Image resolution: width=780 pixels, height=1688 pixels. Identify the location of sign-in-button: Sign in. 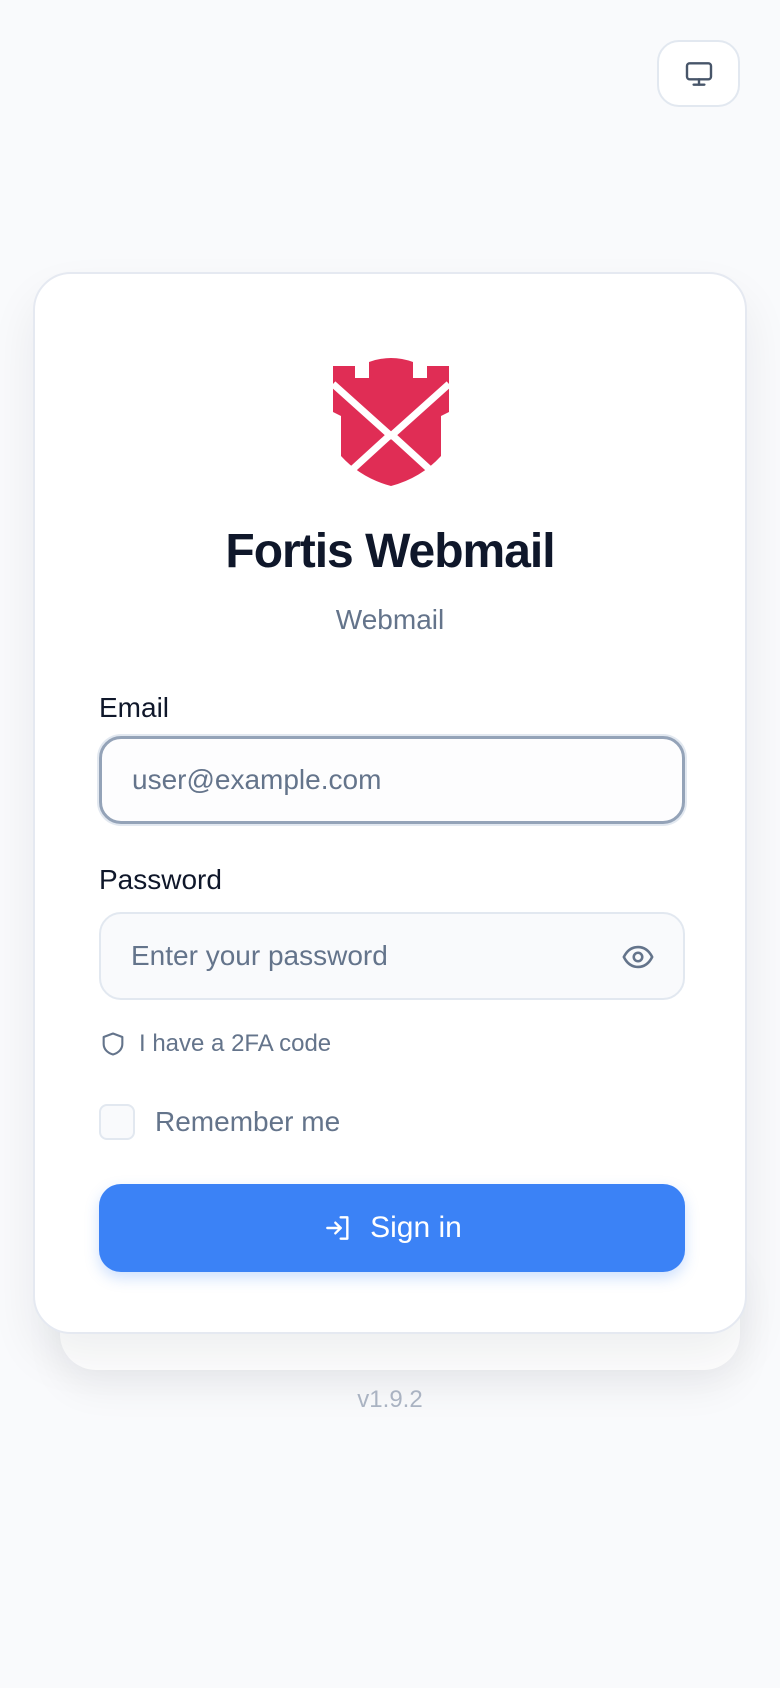
(392, 1228).